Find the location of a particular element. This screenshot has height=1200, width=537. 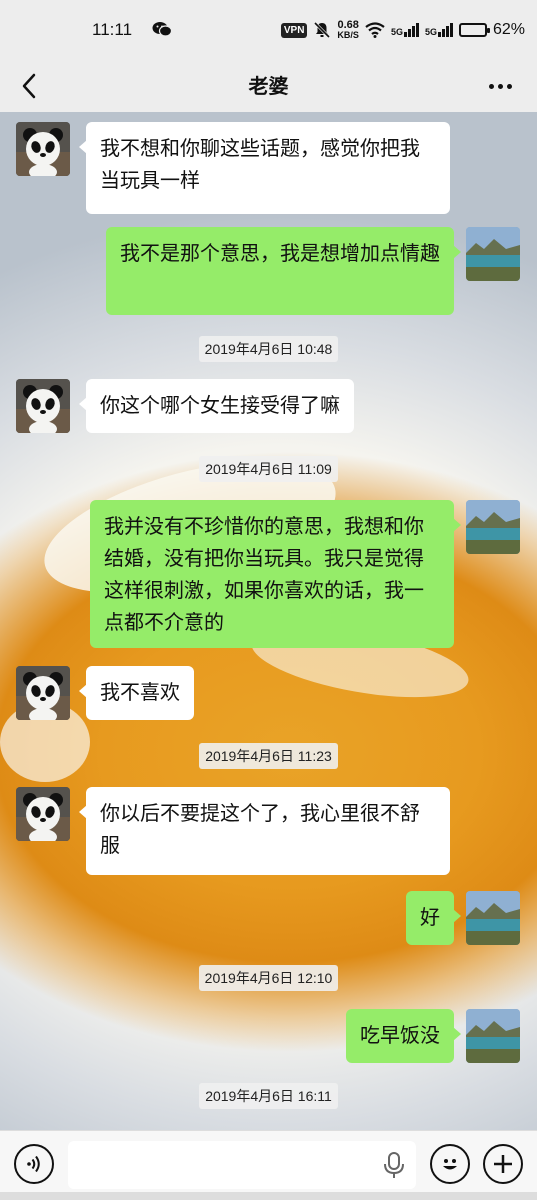

message-timestamp: 2019年4月6日 11:23 is located at coordinates (268, 756).